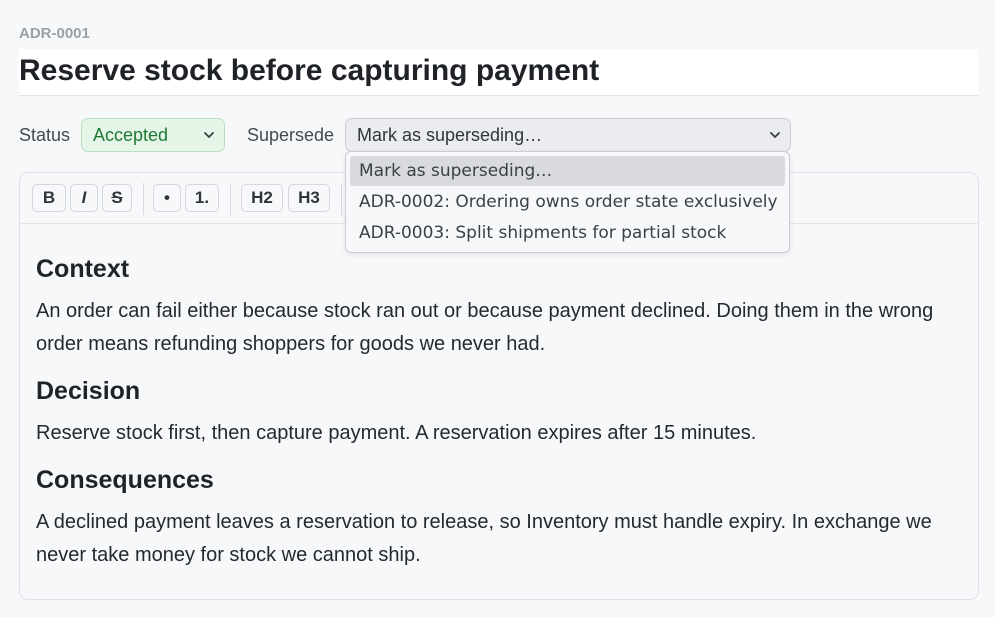 This screenshot has height=617, width=995. What do you see at coordinates (291, 135) in the screenshot?
I see `supersede-label: Supersede` at bounding box center [291, 135].